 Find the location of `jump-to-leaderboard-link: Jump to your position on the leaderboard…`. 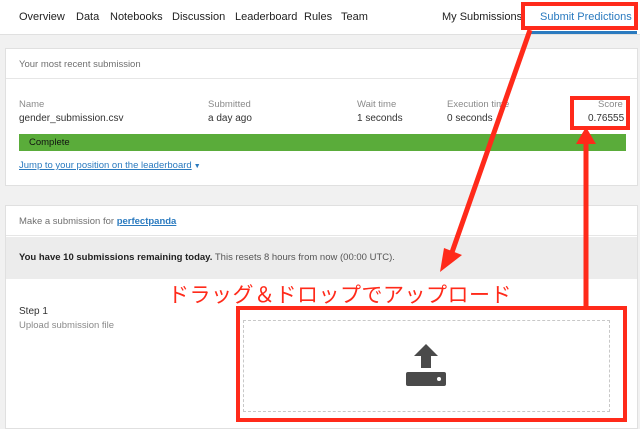

jump-to-leaderboard-link: Jump to your position on the leaderboard… is located at coordinates (110, 165).